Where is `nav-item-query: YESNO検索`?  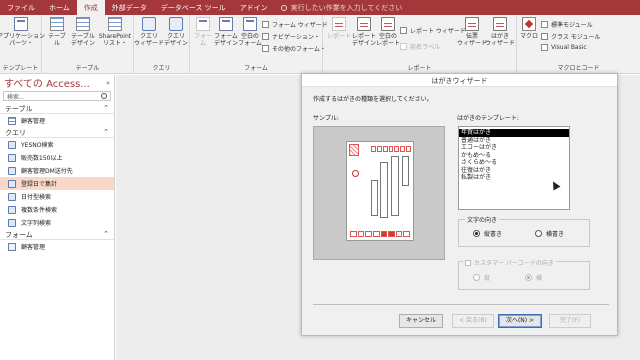 nav-item-query: YESNO検索 is located at coordinates (57, 144).